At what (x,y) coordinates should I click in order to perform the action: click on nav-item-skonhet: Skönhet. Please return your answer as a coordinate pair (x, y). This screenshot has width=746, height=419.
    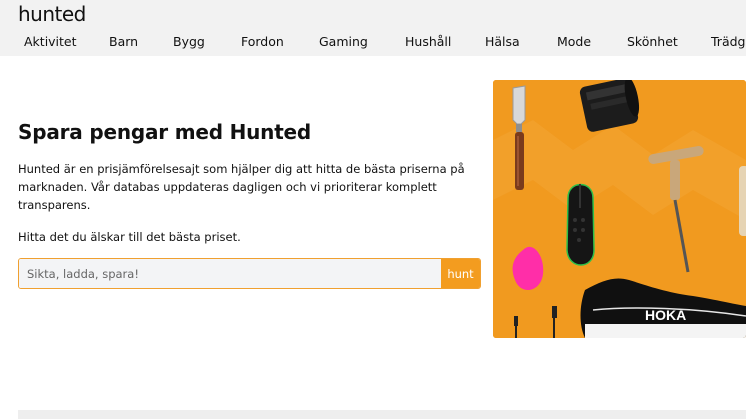
    Looking at the image, I should click on (652, 41).